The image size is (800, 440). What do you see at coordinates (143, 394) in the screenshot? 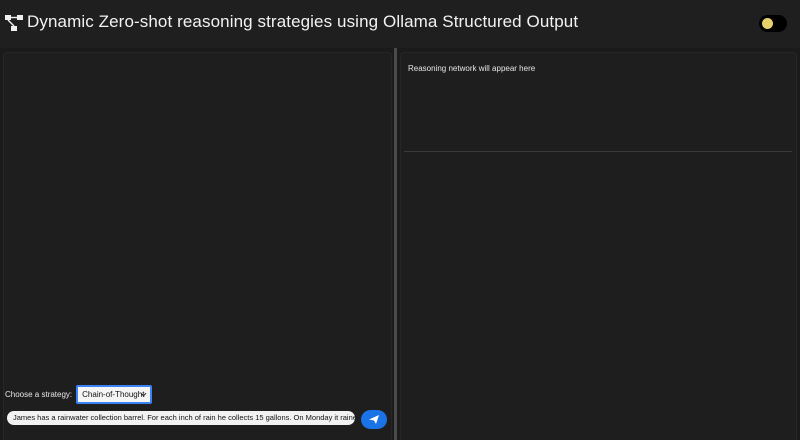
I see `chevron-down-icon` at bounding box center [143, 394].